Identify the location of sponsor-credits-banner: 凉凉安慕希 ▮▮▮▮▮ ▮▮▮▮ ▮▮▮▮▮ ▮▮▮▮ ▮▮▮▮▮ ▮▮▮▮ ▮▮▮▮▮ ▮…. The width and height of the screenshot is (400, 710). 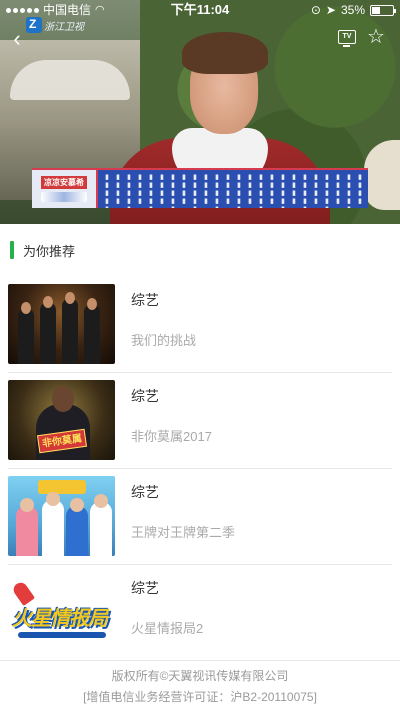
(200, 188).